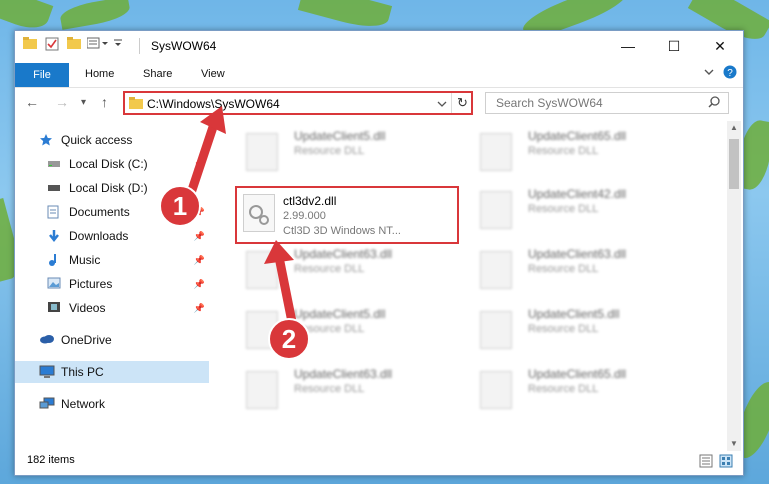 This screenshot has width=769, height=484. I want to click on step-2-badge: 2, so click(289, 339).